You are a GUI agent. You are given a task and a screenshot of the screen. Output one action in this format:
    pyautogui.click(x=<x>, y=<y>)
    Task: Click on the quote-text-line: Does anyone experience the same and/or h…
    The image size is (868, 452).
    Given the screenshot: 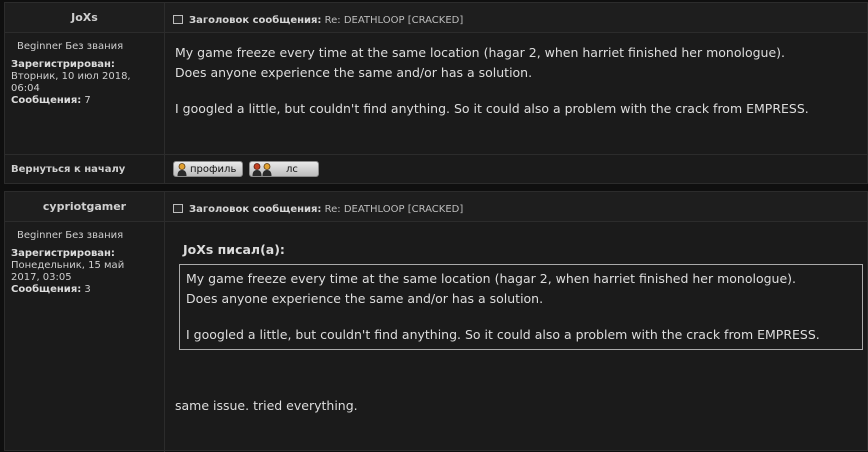 What is the action you would take?
    pyautogui.click(x=365, y=298)
    